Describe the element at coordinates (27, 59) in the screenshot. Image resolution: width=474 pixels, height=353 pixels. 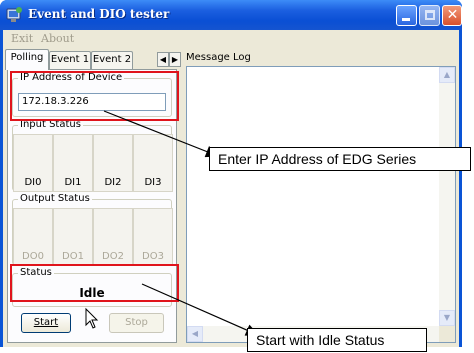
I see `tab-polling: Polling` at that location.